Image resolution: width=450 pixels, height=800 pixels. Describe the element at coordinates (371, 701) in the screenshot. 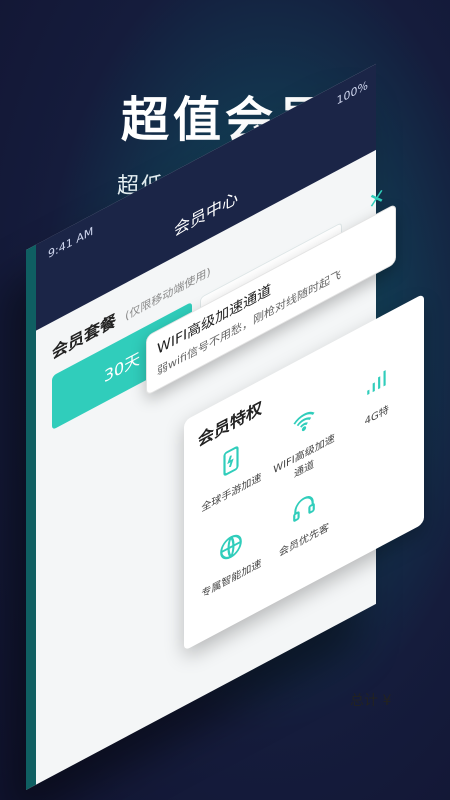

I see `total-label: 总计 ¥` at that location.